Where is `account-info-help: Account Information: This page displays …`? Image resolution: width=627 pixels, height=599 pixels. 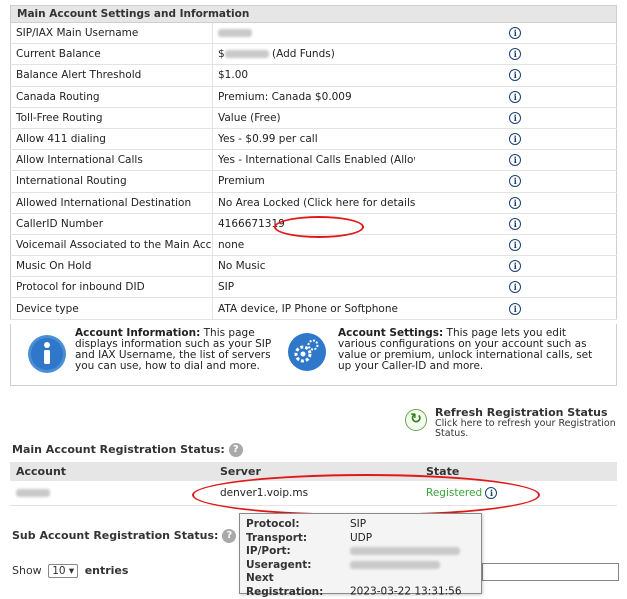 account-info-help: Account Information: This page displays … is located at coordinates (177, 350).